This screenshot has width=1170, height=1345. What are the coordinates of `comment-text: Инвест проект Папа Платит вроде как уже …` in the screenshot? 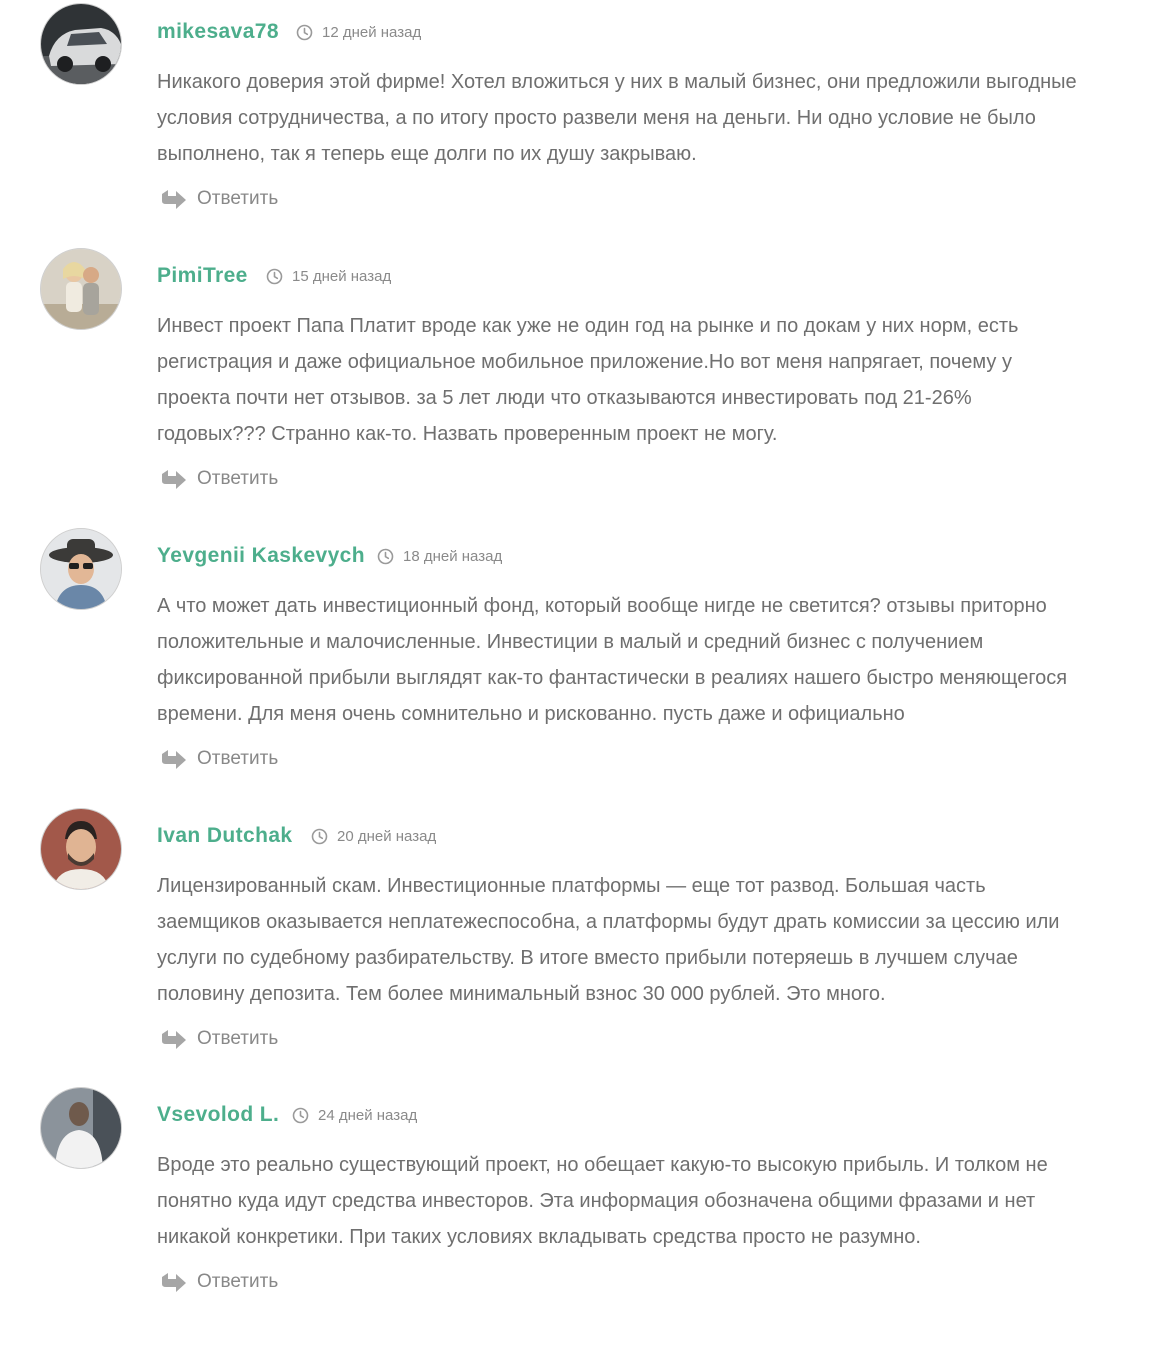 It's located at (588, 380).